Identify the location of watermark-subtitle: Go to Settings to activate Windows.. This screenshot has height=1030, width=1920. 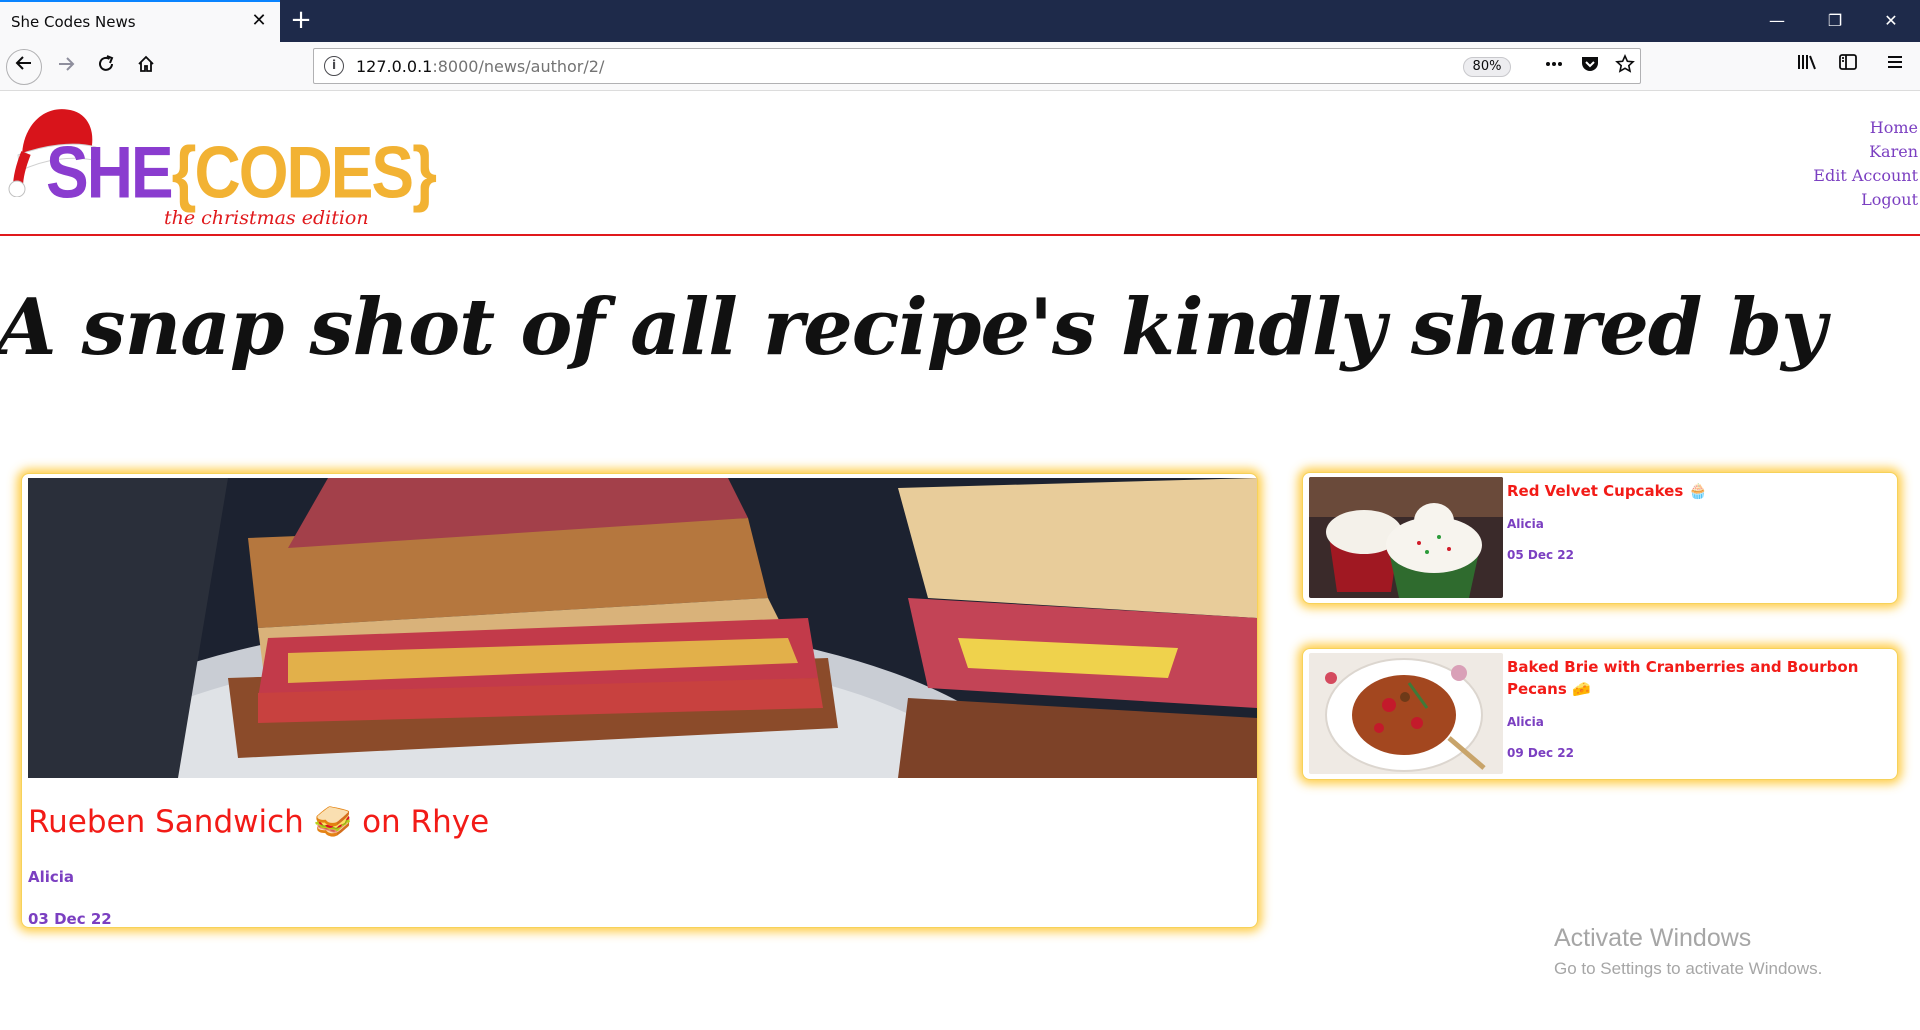
(1688, 968).